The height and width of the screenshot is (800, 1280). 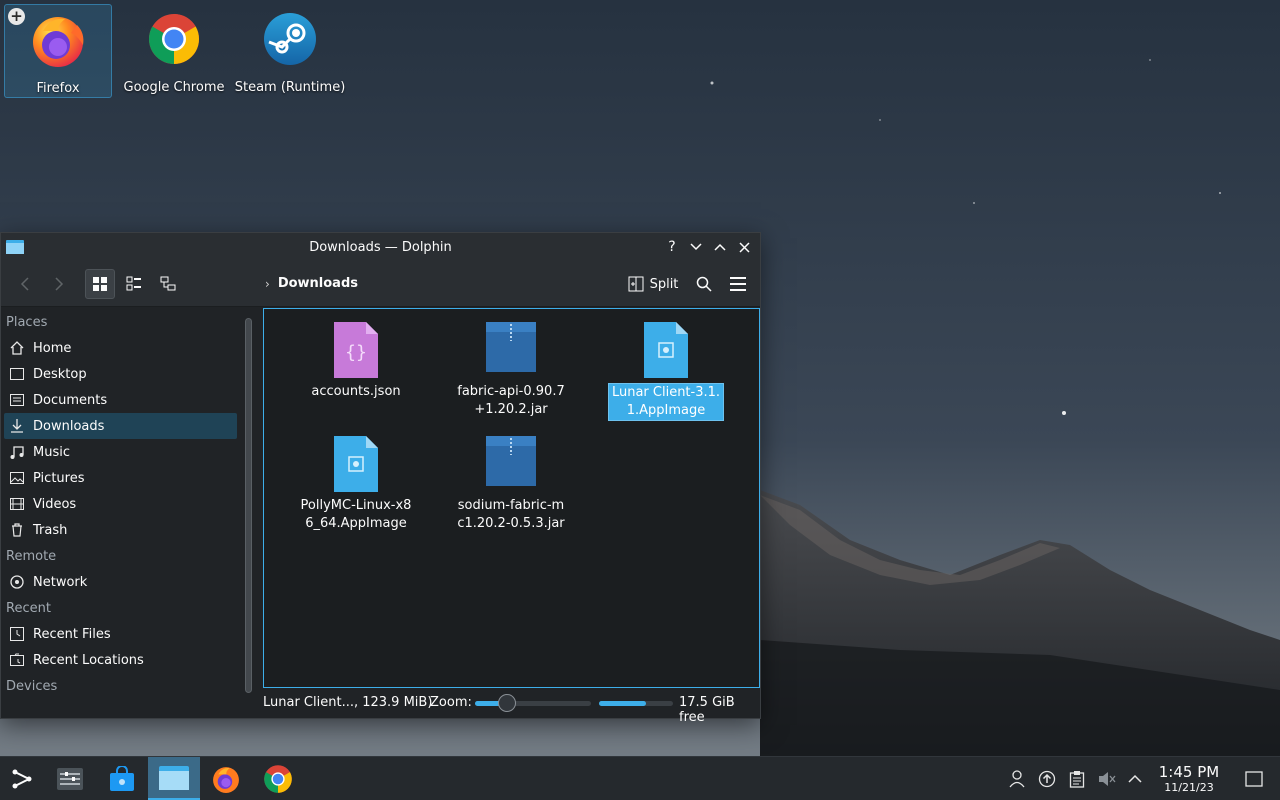 I want to click on desktop-icon-label: Steam (Runtime), so click(x=290, y=87).